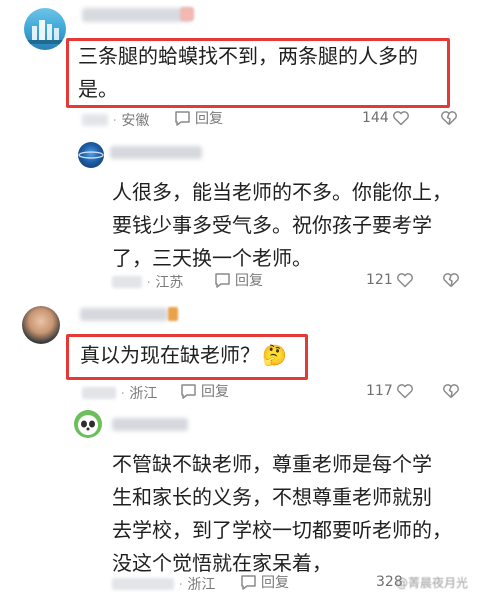 Image resolution: width=495 pixels, height=598 pixels. Describe the element at coordinates (272, 497) in the screenshot. I see `comment-line: 生和家长的义务，不想尊重老师就别` at that location.